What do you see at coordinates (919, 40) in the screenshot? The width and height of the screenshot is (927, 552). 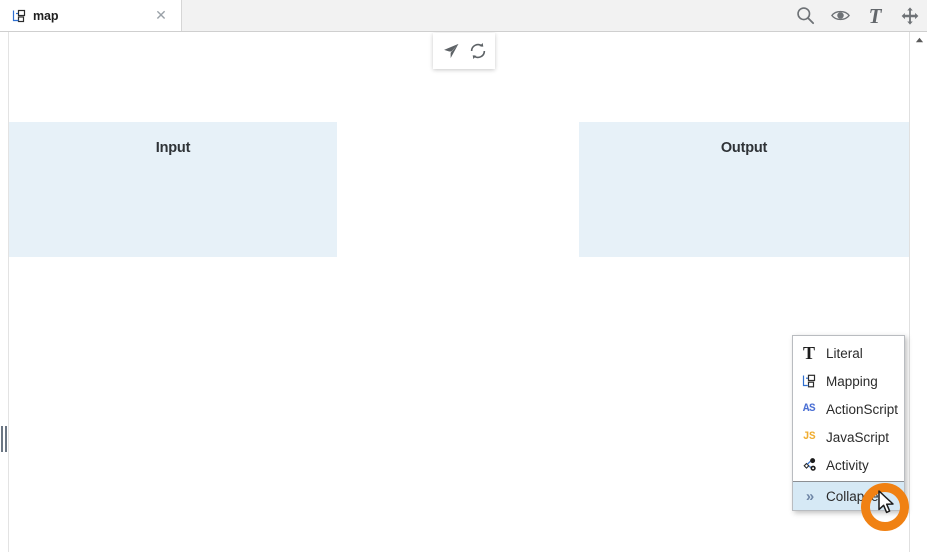 I see `scroll-up-arrow` at bounding box center [919, 40].